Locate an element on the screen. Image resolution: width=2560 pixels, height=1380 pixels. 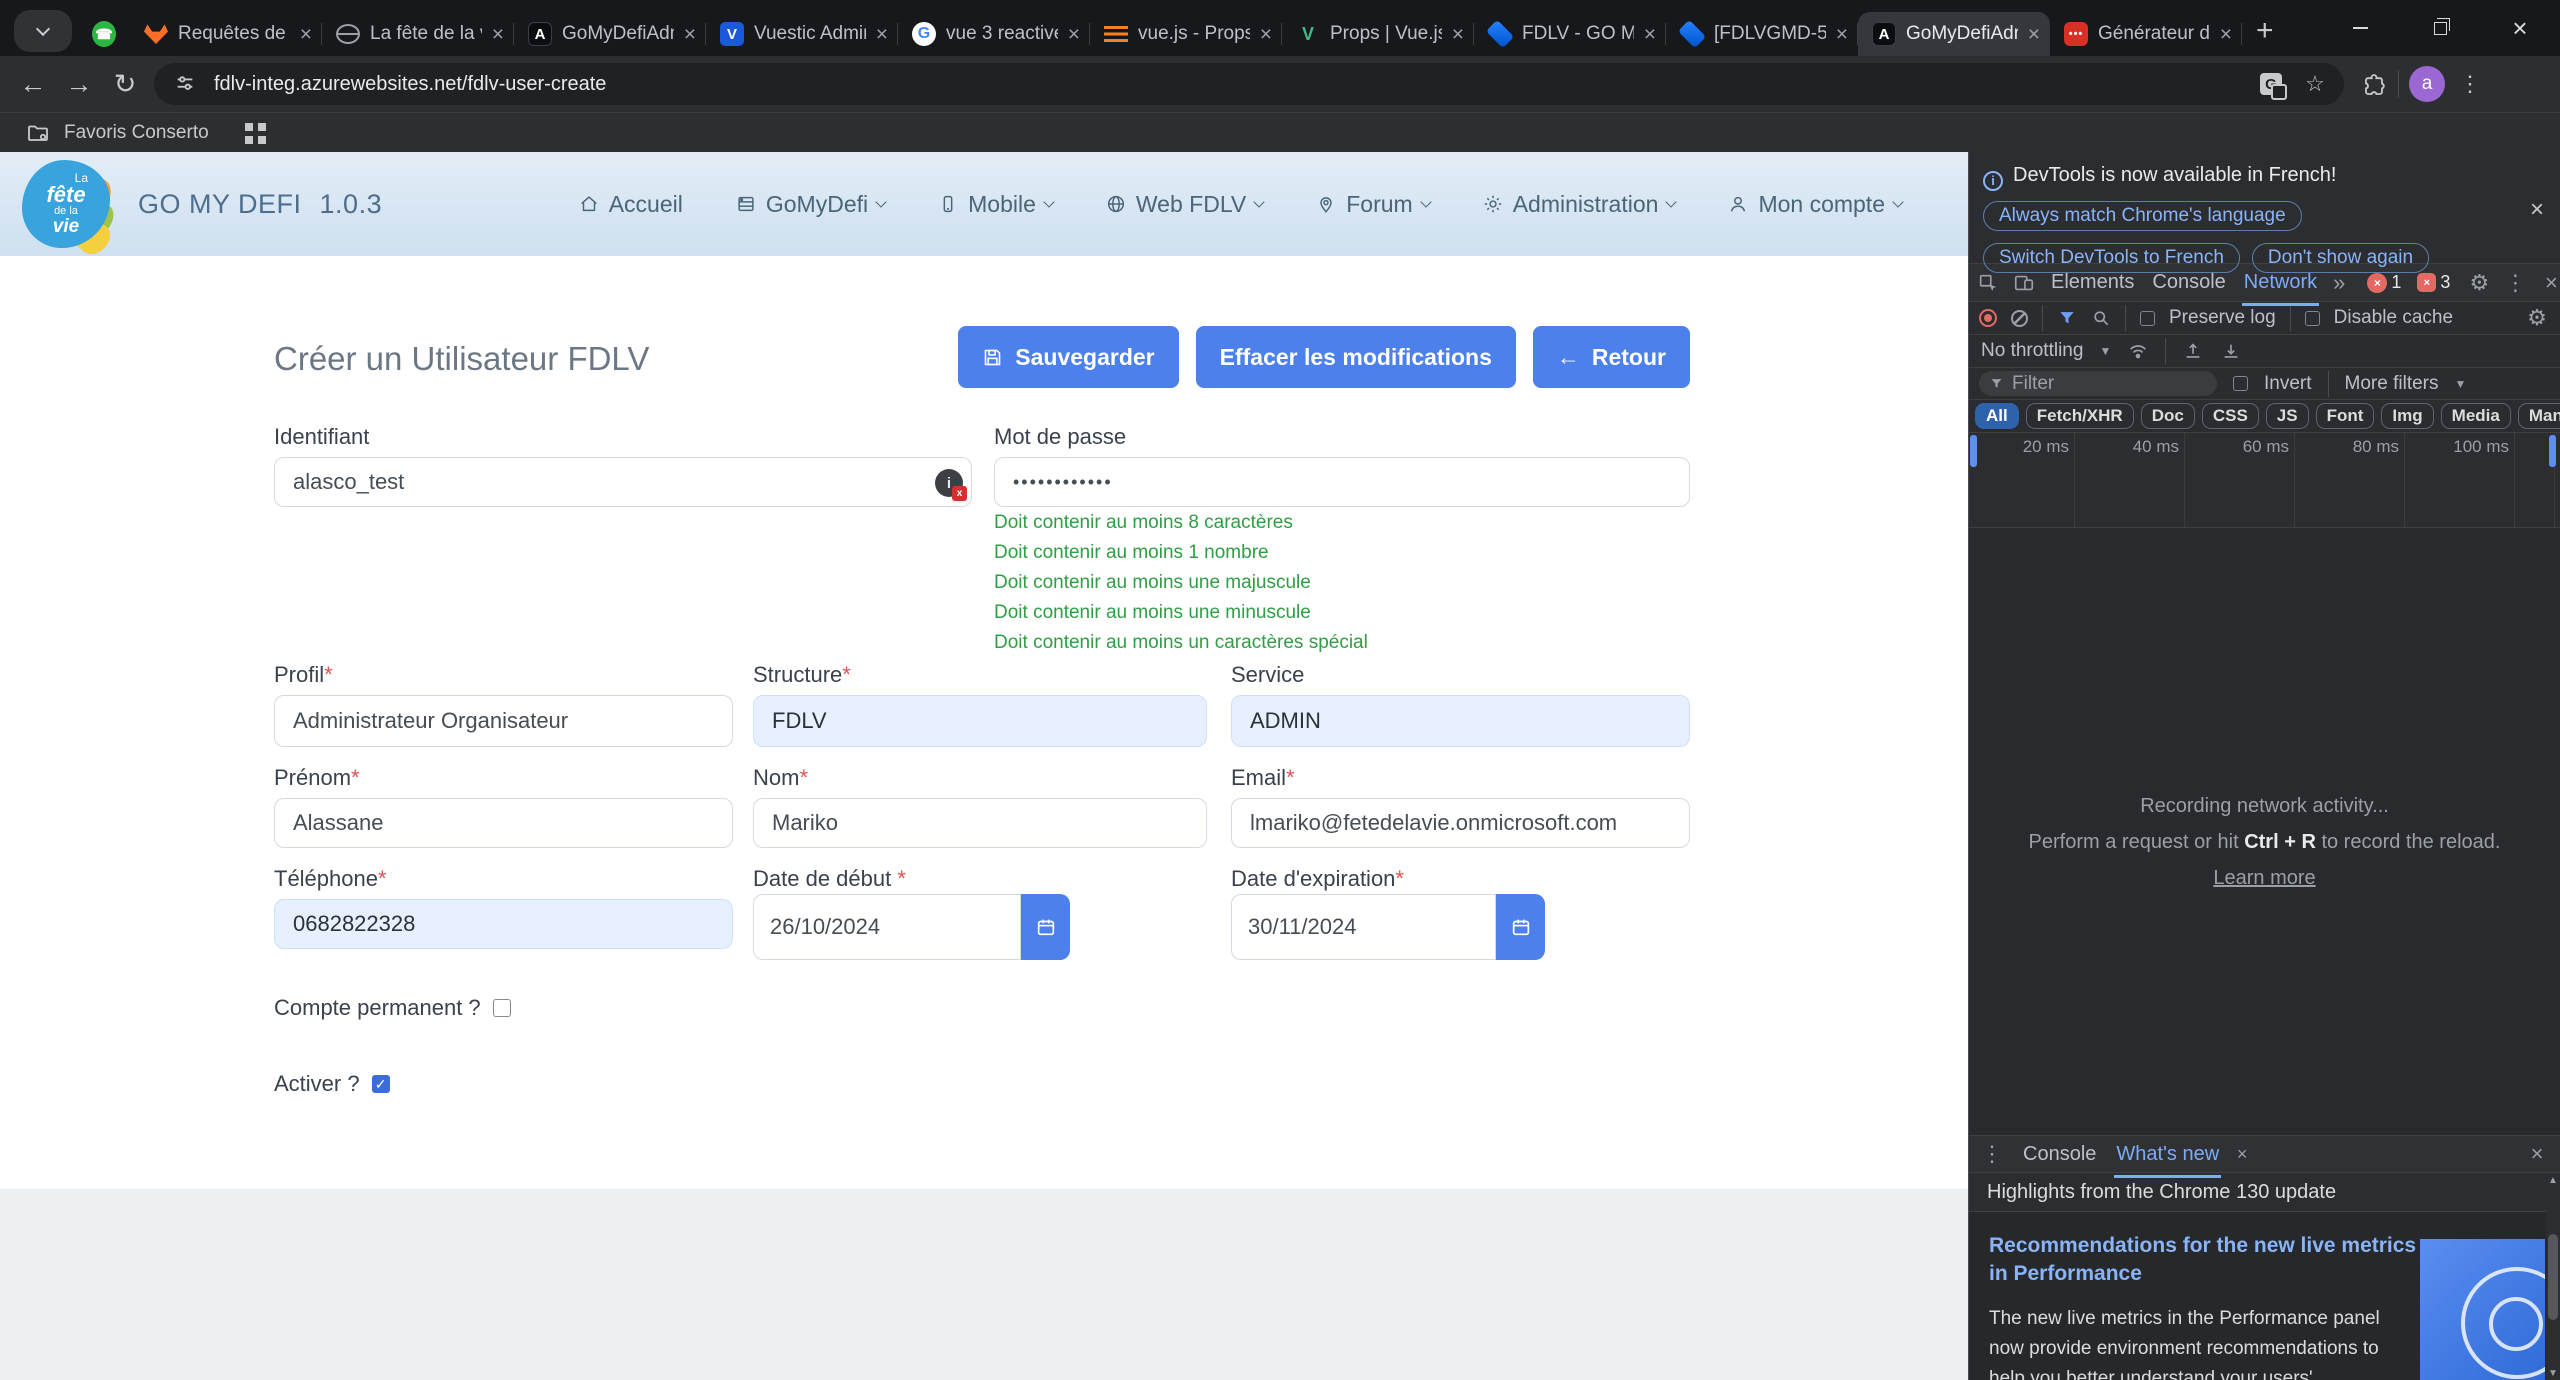
chip-img: Img is located at coordinates (2407, 416).